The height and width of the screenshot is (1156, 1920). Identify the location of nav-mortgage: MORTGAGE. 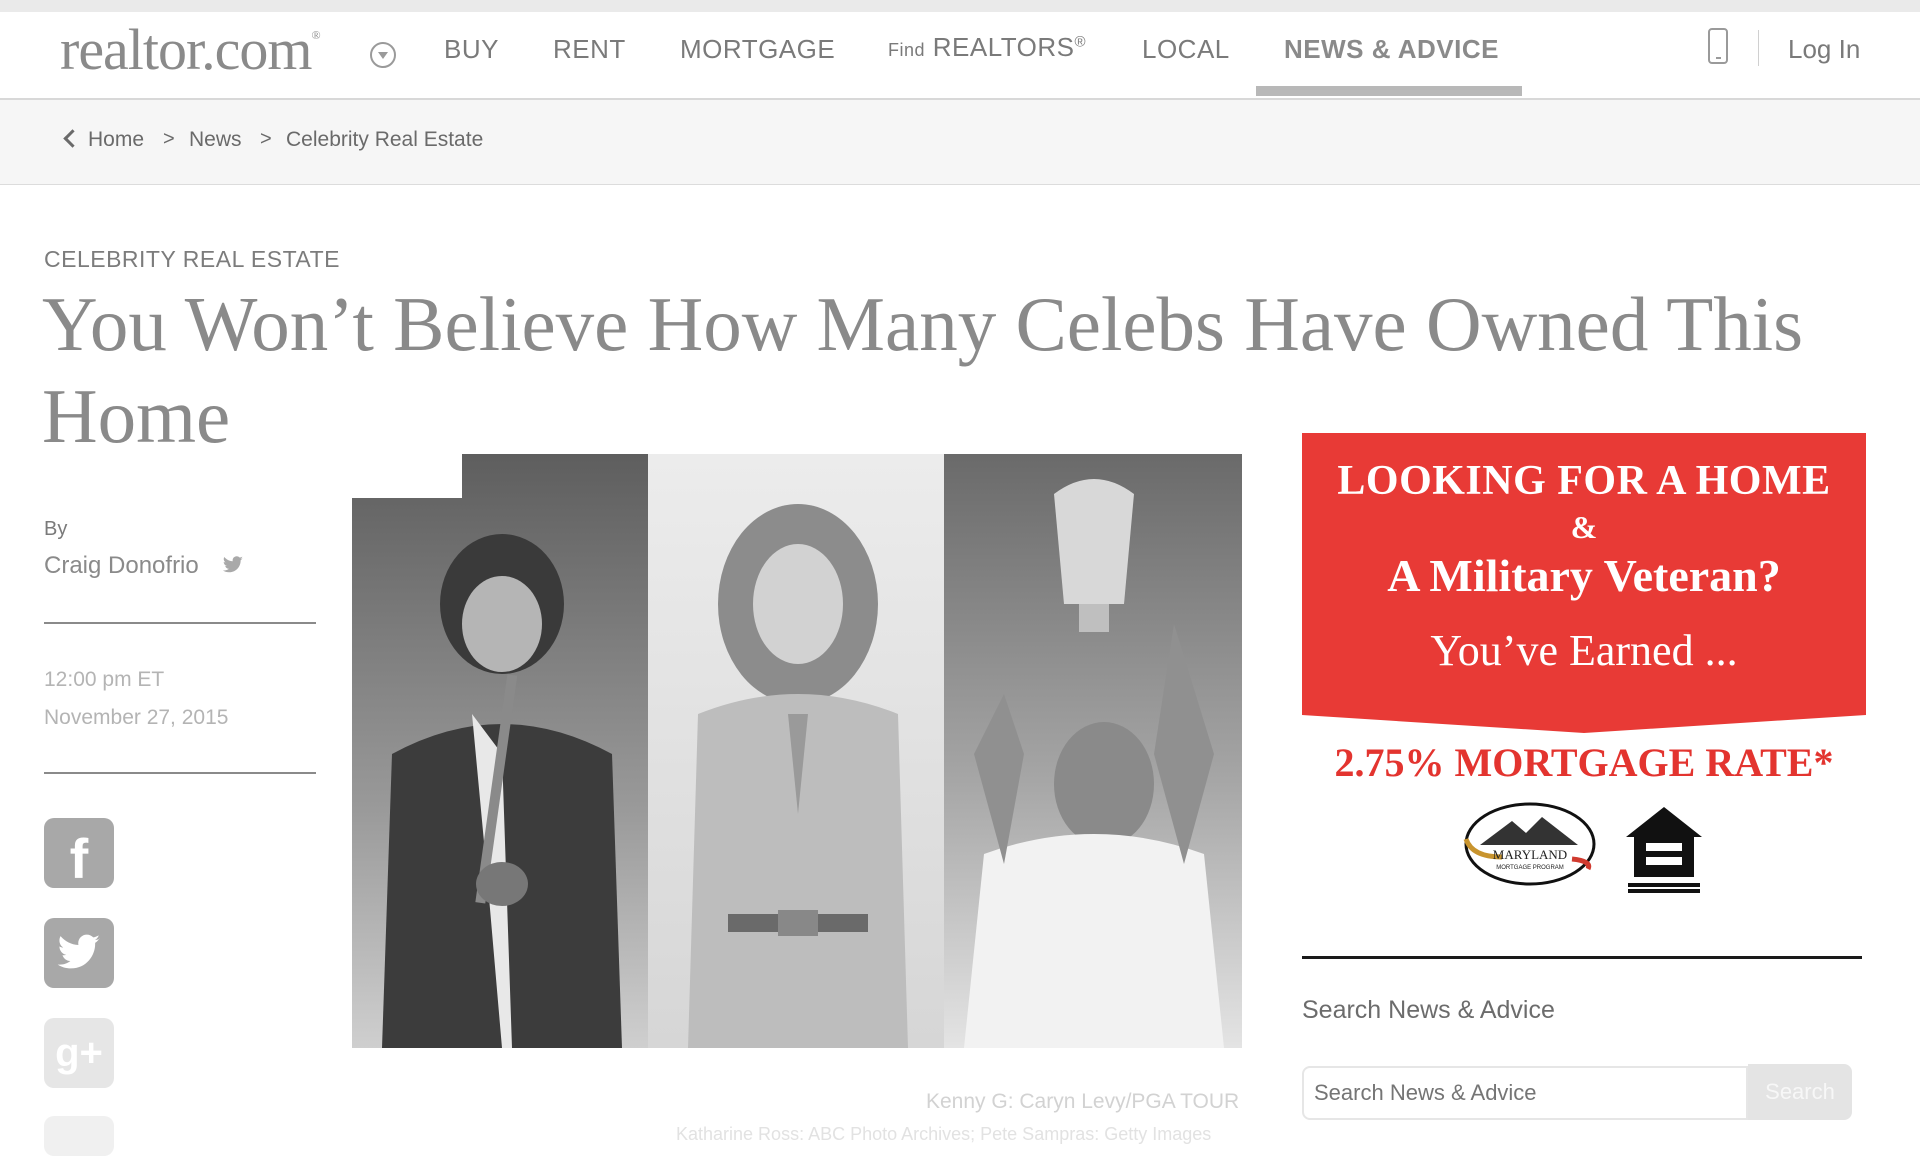
(757, 49).